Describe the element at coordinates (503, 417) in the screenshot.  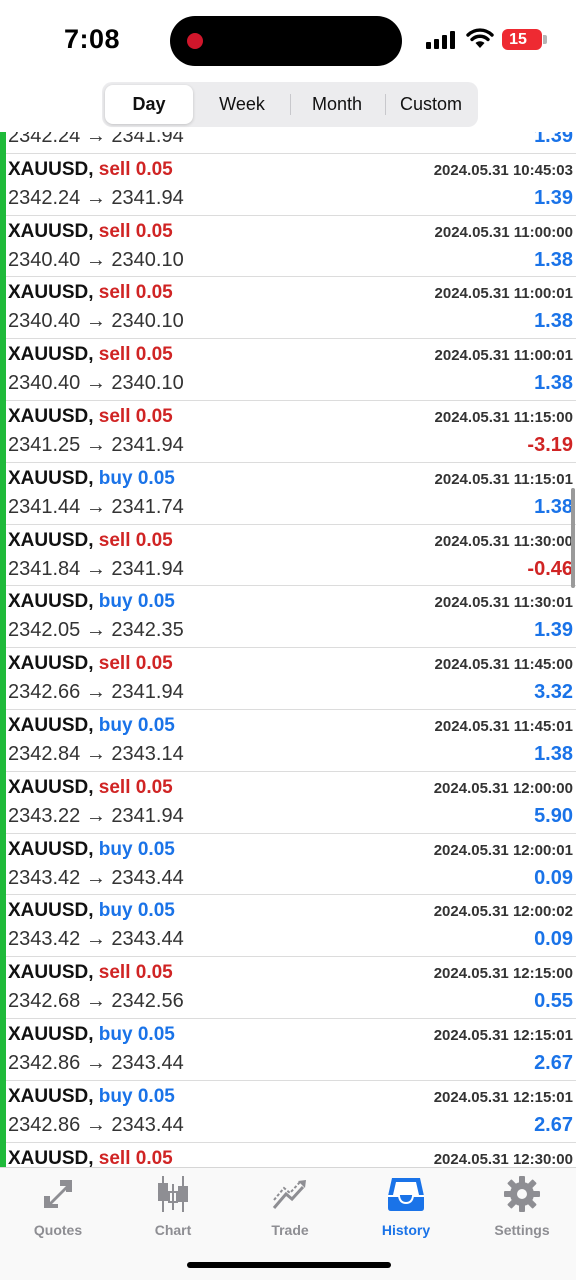
I see `deal-time: 2024.05.31 11:15:00` at that location.